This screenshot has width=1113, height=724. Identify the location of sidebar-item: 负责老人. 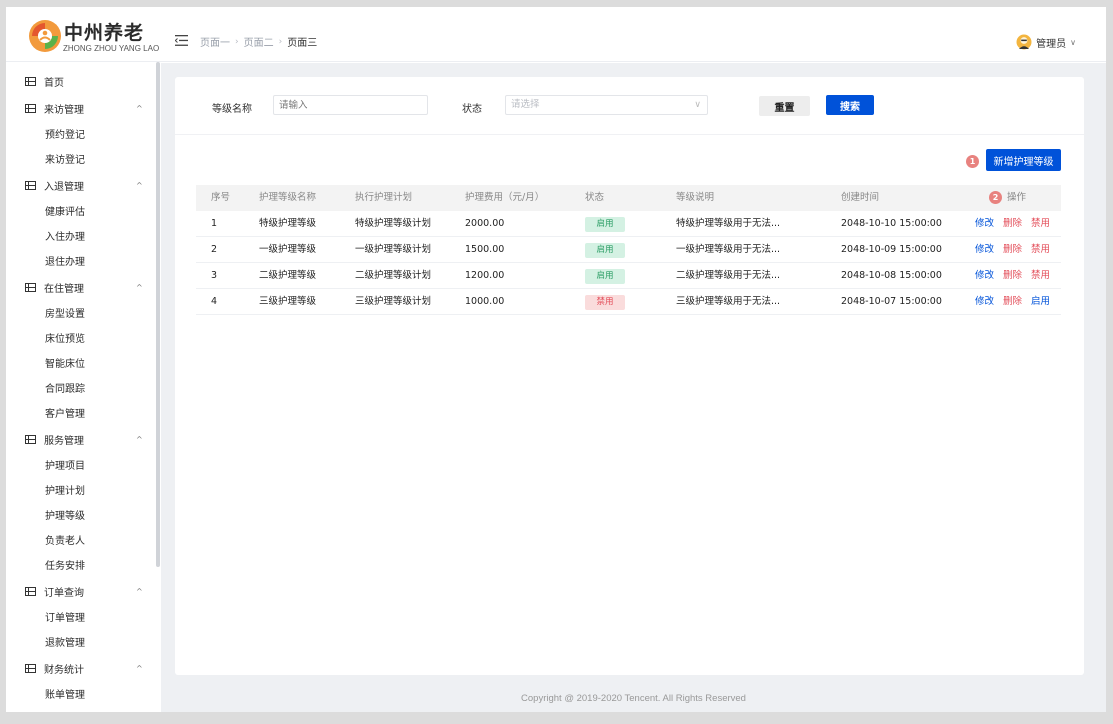
(82, 539).